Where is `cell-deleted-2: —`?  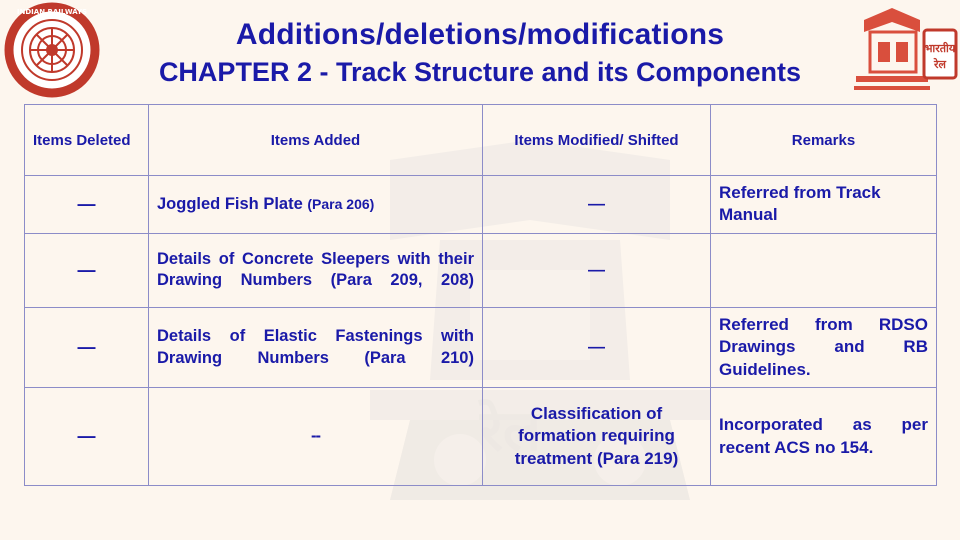 cell-deleted-2: — is located at coordinates (86, 270).